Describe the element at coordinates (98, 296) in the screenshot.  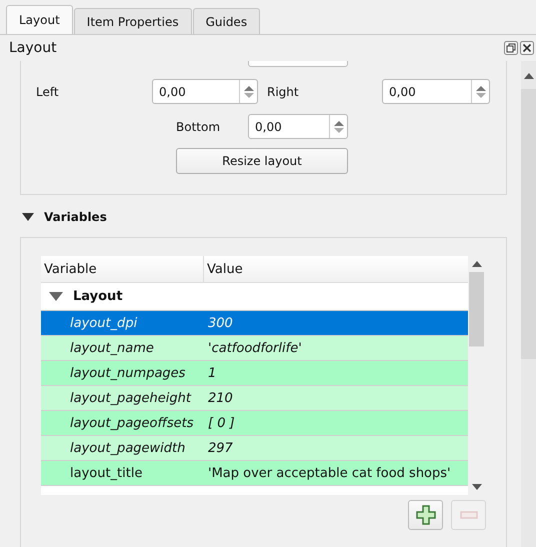
I see `group-label: Layout` at that location.